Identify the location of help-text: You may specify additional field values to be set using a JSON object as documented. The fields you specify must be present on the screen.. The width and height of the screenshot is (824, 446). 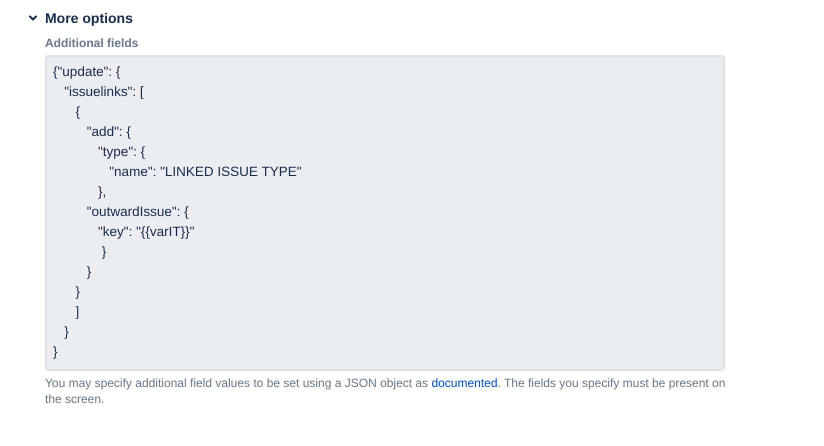
(385, 391).